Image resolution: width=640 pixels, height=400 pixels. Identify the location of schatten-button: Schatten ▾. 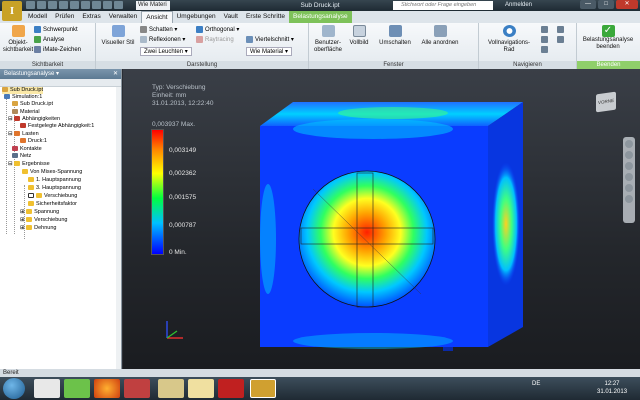
(158, 29).